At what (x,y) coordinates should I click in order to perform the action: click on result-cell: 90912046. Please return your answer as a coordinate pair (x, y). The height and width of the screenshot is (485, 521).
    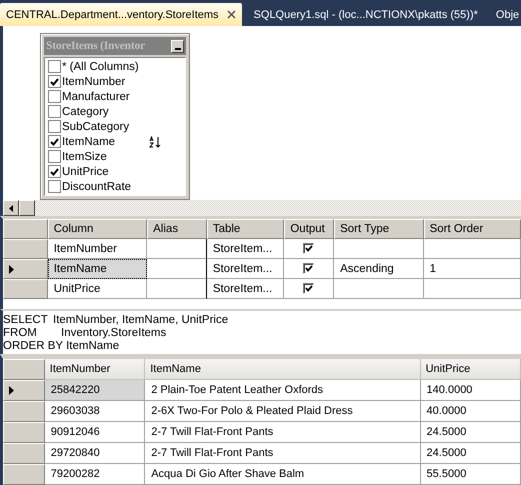
    Looking at the image, I should click on (95, 432).